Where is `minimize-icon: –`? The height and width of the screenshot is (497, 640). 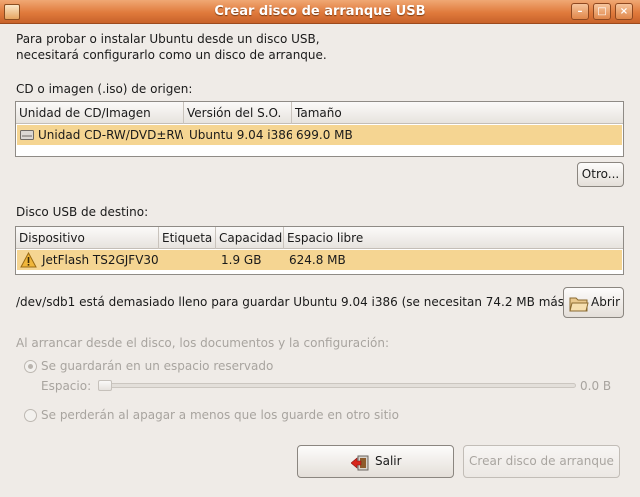 minimize-icon: – is located at coordinates (580, 11).